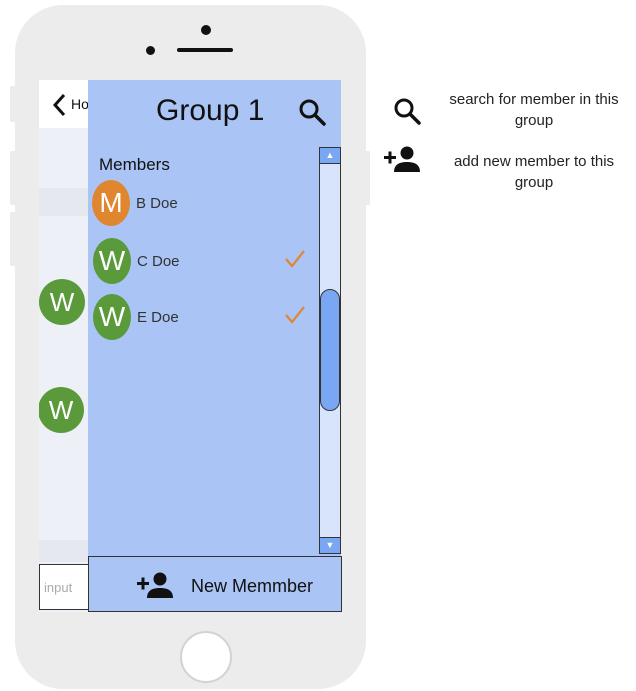 This screenshot has height=691, width=636. Describe the element at coordinates (205, 50) in the screenshot. I see `speaker-grille` at that location.